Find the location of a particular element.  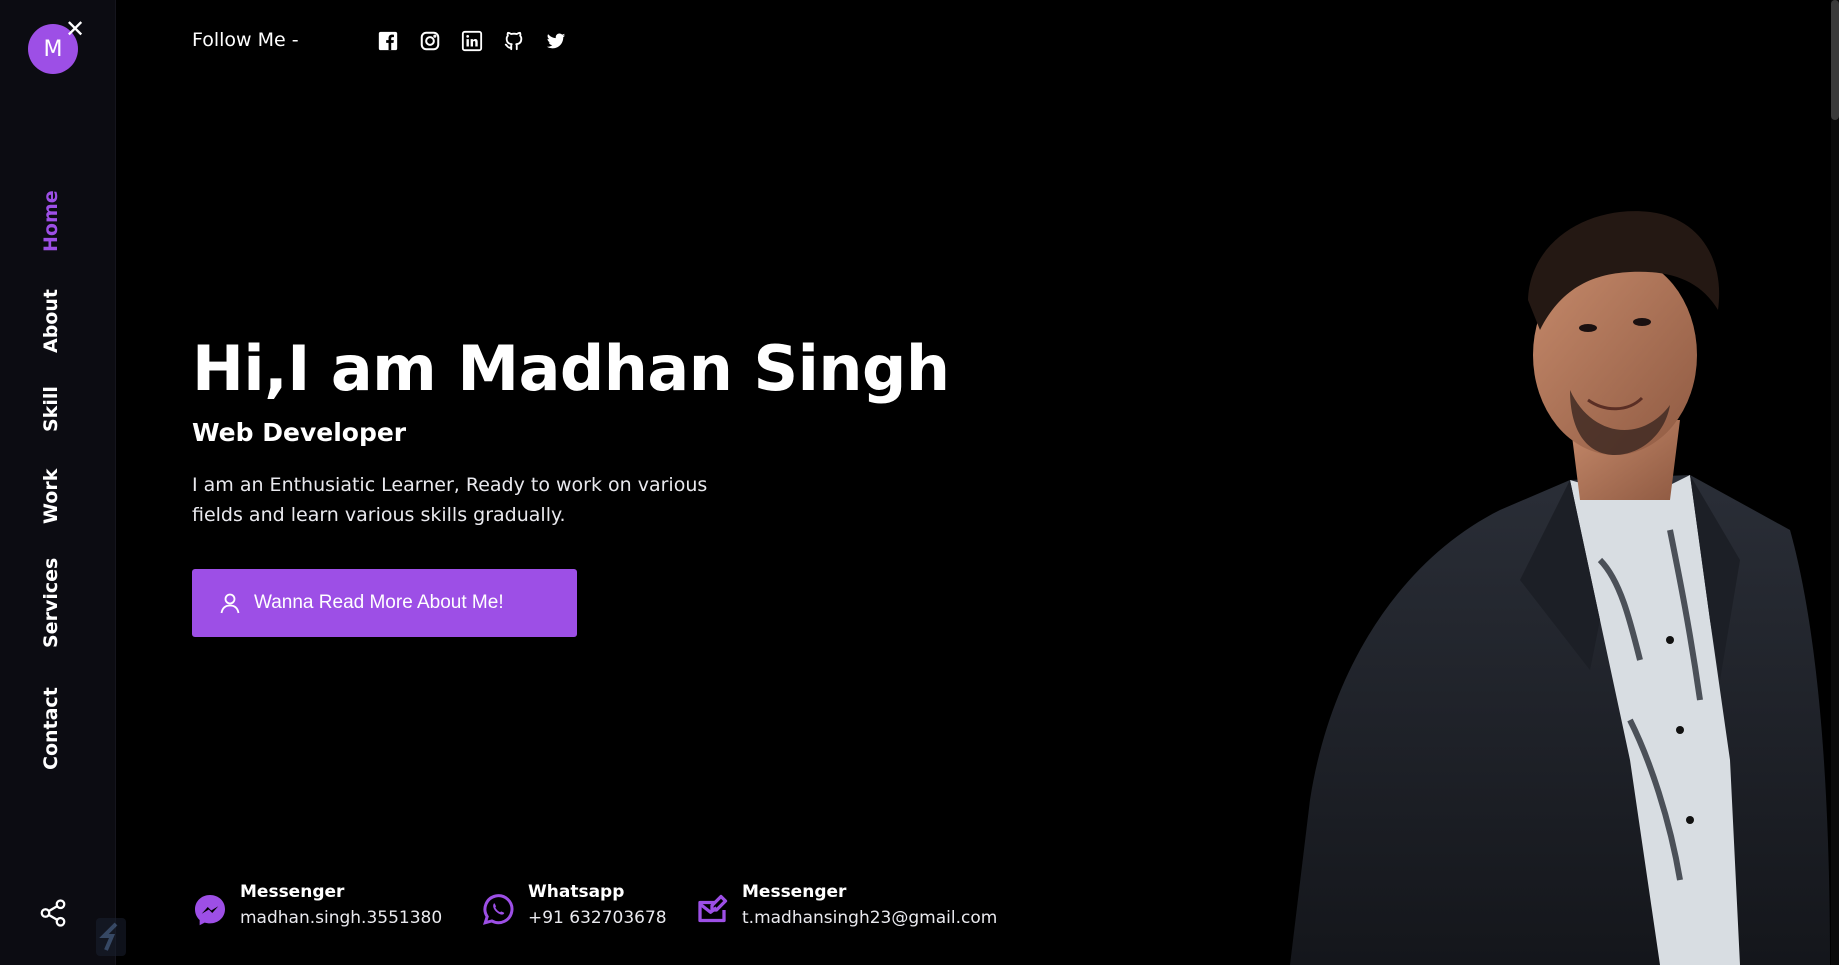

social-links is located at coordinates (472, 41).